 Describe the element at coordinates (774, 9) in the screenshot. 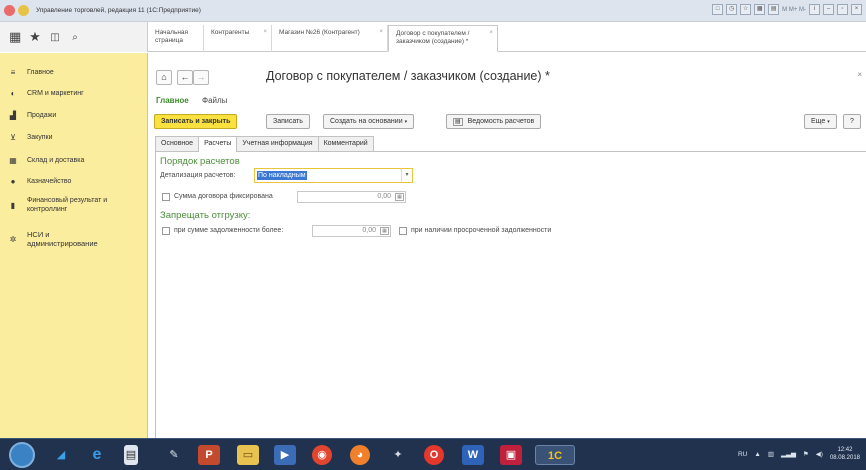

I see `calculator-icon: ▤` at that location.